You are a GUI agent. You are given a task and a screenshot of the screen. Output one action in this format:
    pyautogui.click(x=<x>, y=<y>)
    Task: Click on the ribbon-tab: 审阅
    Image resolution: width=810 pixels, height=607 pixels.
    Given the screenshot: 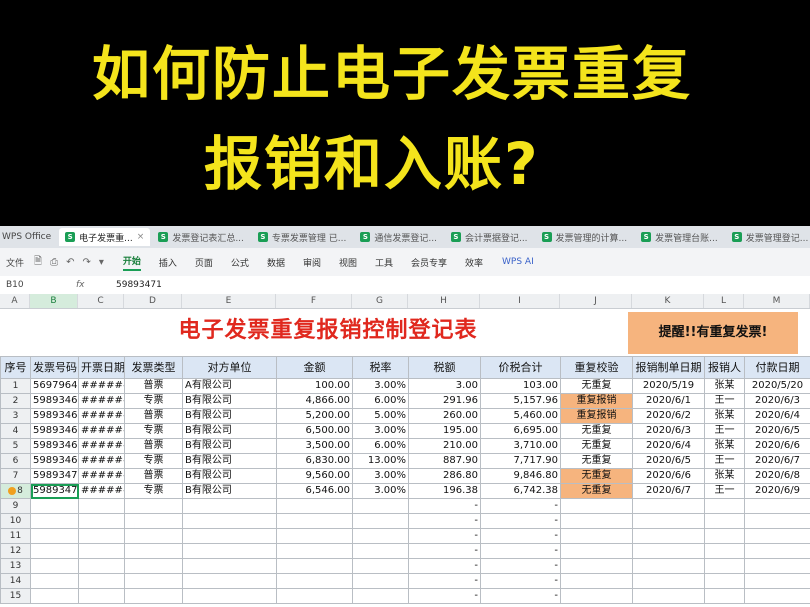 What is the action you would take?
    pyautogui.click(x=312, y=262)
    